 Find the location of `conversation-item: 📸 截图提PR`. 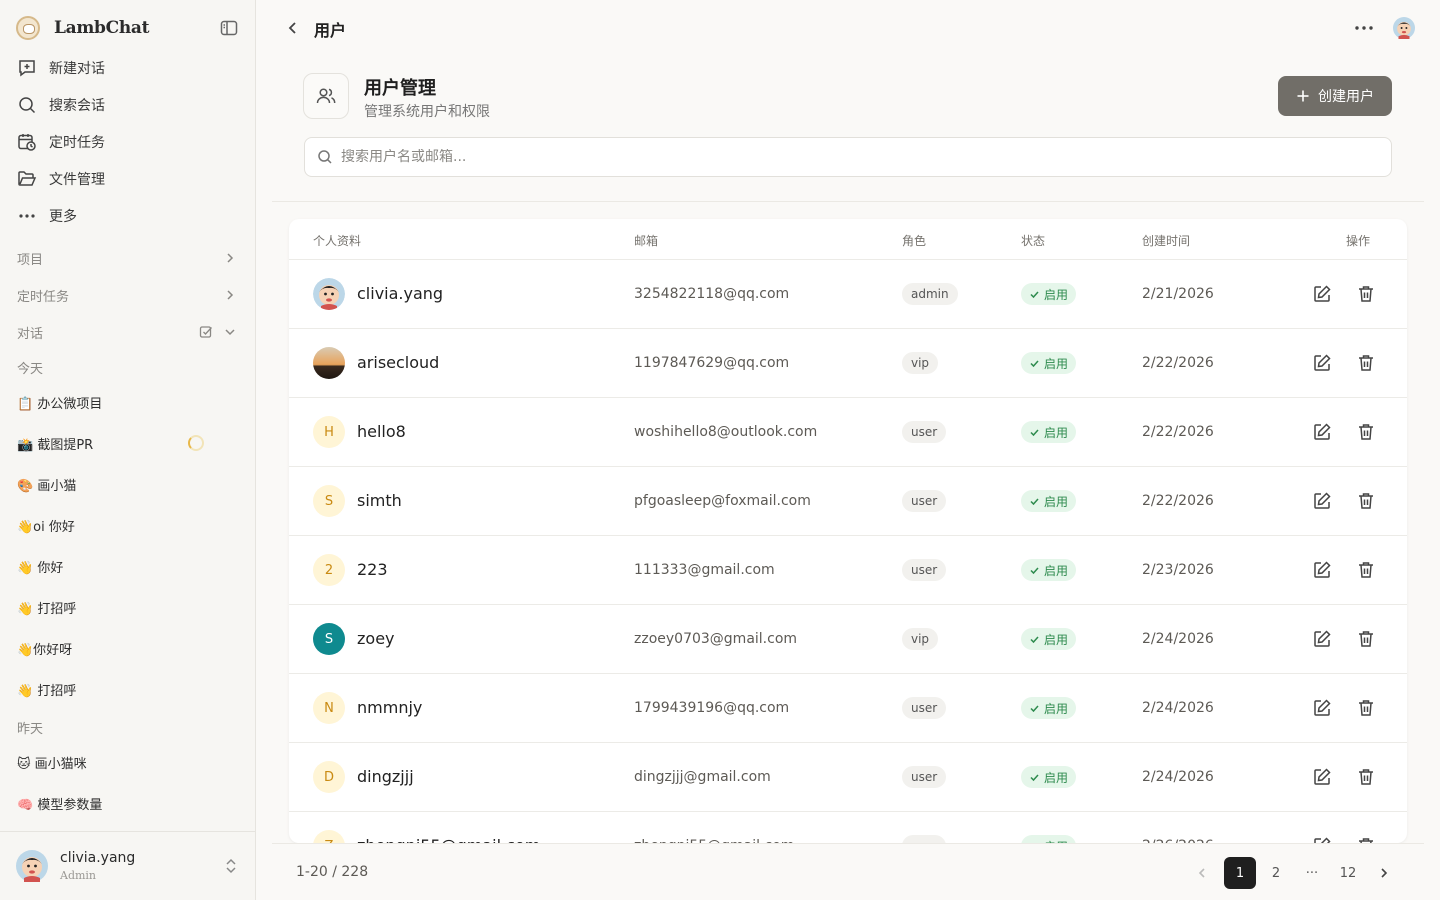

conversation-item: 📸 截图提PR is located at coordinates (129, 443).